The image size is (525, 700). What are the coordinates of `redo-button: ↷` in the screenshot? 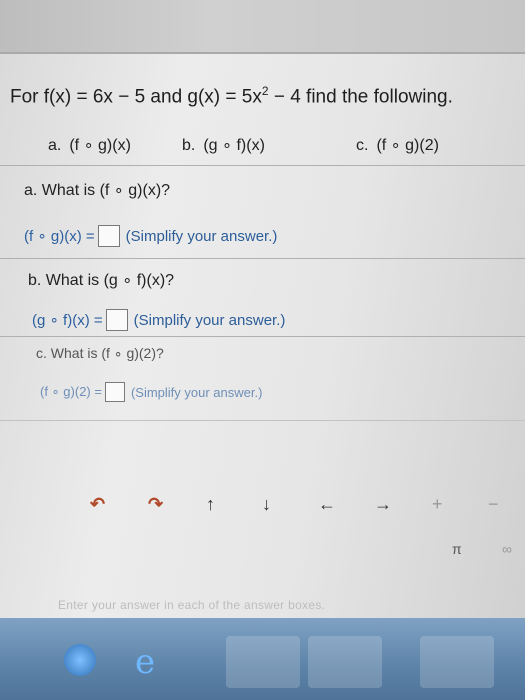 It's located at (155, 504).